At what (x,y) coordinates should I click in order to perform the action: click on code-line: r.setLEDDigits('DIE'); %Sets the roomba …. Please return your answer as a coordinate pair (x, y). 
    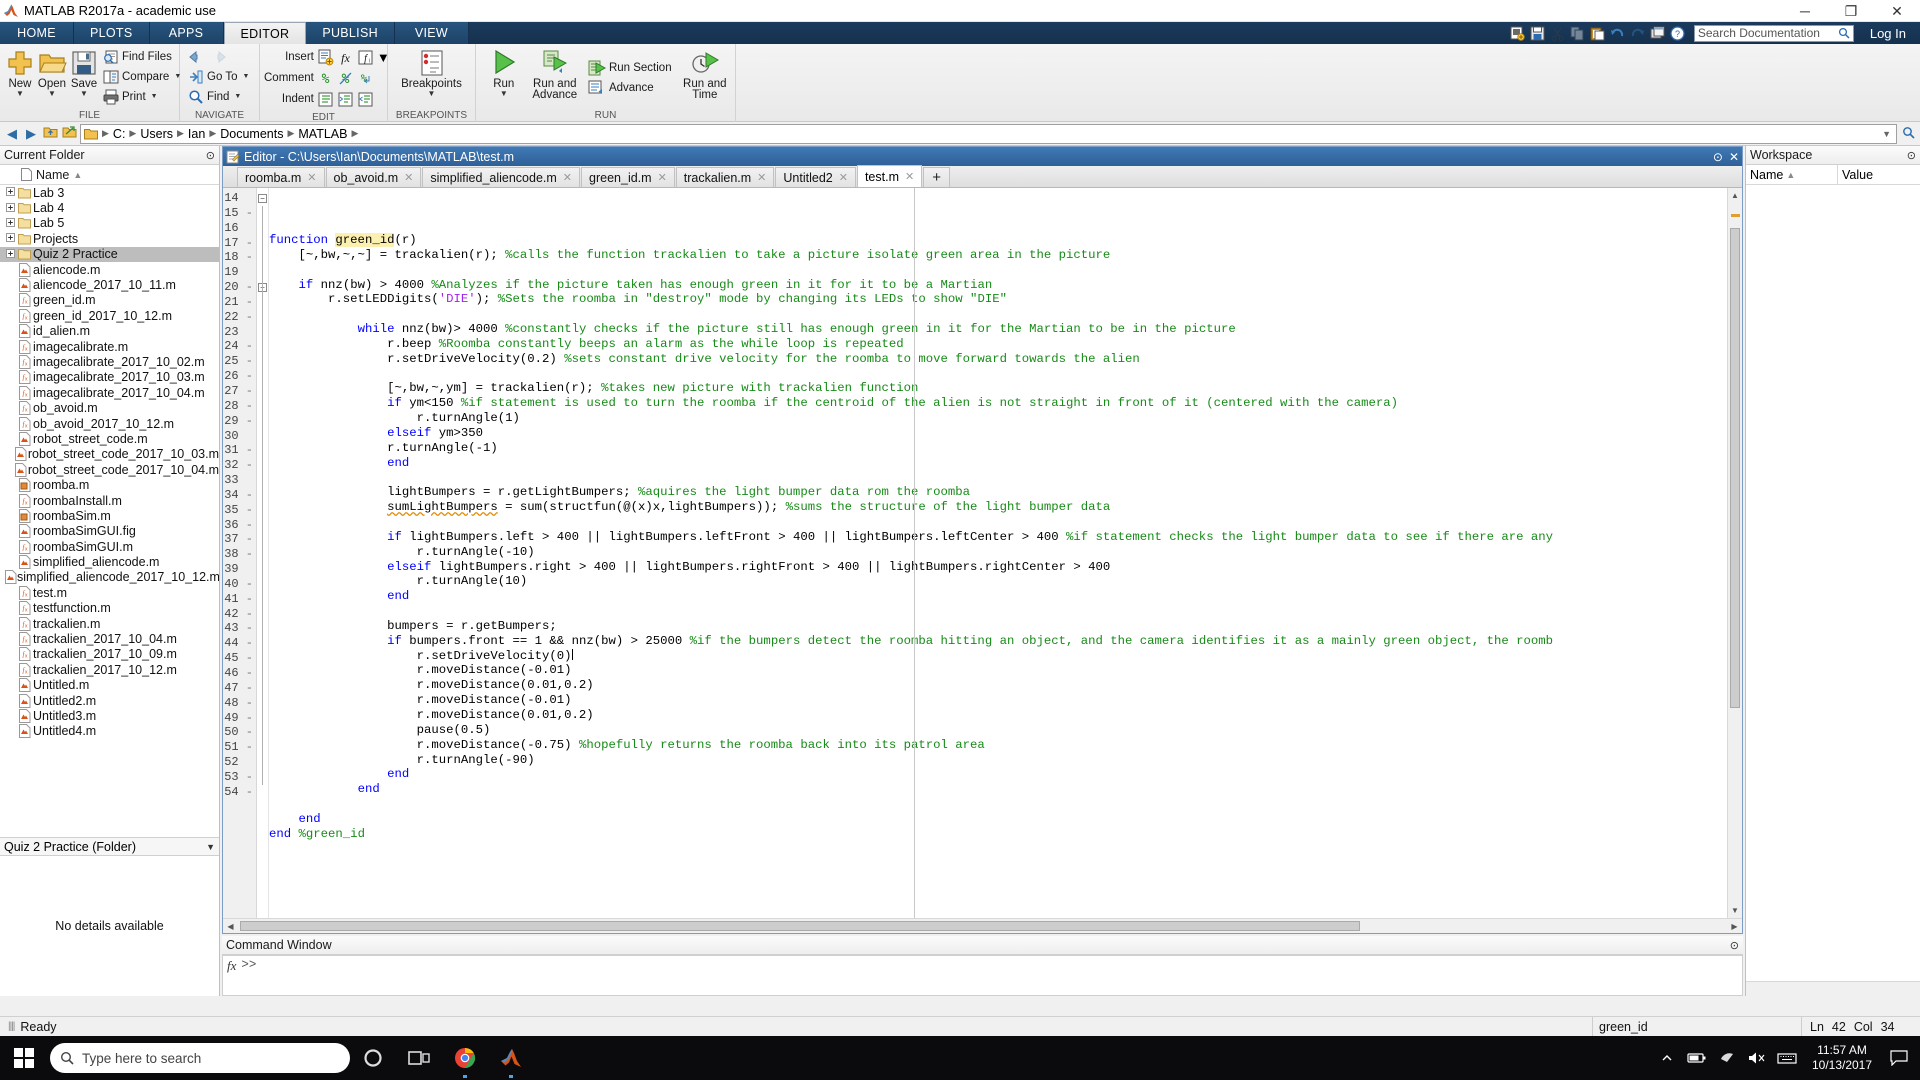
    Looking at the image, I should click on (998, 299).